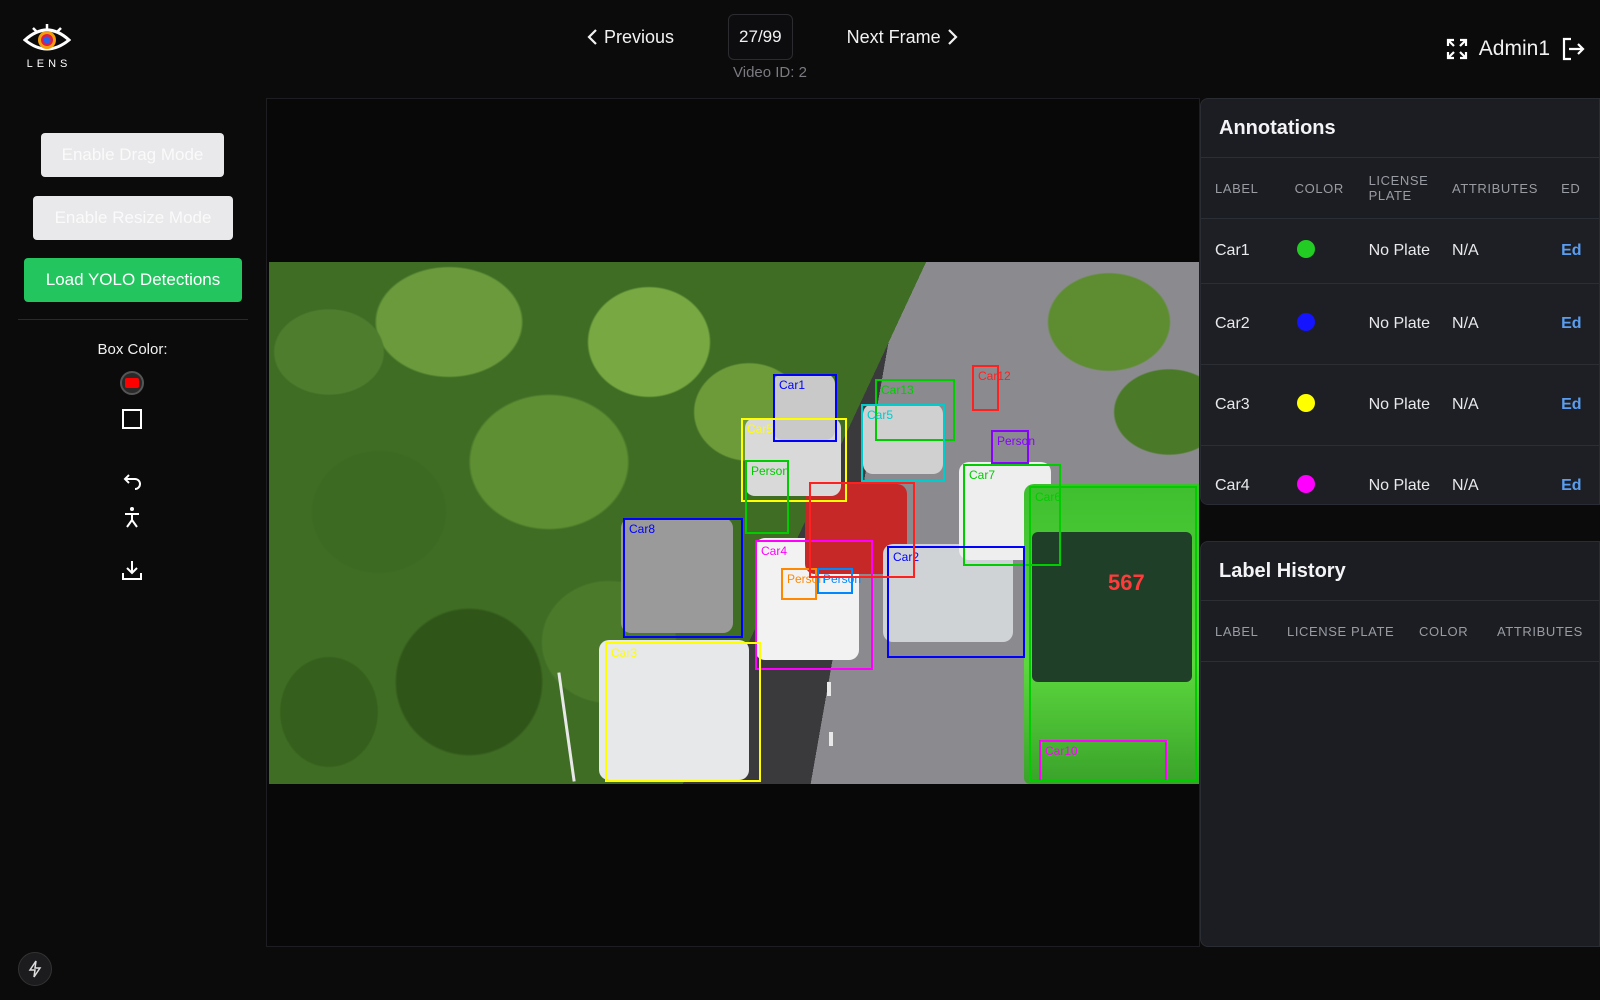  I want to click on history-header-row: LABEL LICENSE PLATE COLOR ATTRIBUTES, so click(1400, 631).